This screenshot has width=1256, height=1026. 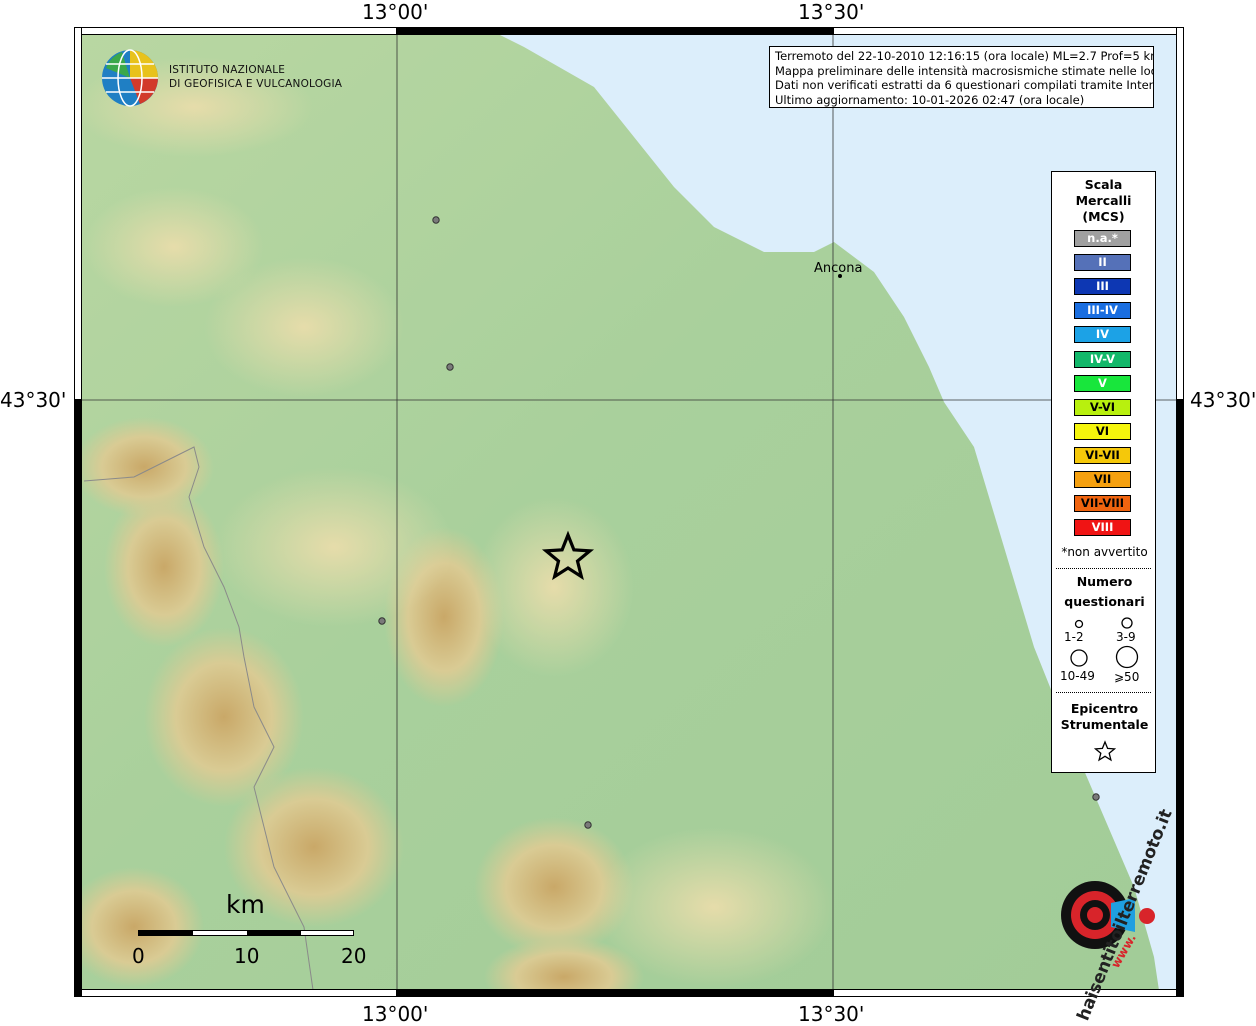 What do you see at coordinates (227, 70) in the screenshot?
I see `ingv-name-line1: ISTITUTO NAZIONALE` at bounding box center [227, 70].